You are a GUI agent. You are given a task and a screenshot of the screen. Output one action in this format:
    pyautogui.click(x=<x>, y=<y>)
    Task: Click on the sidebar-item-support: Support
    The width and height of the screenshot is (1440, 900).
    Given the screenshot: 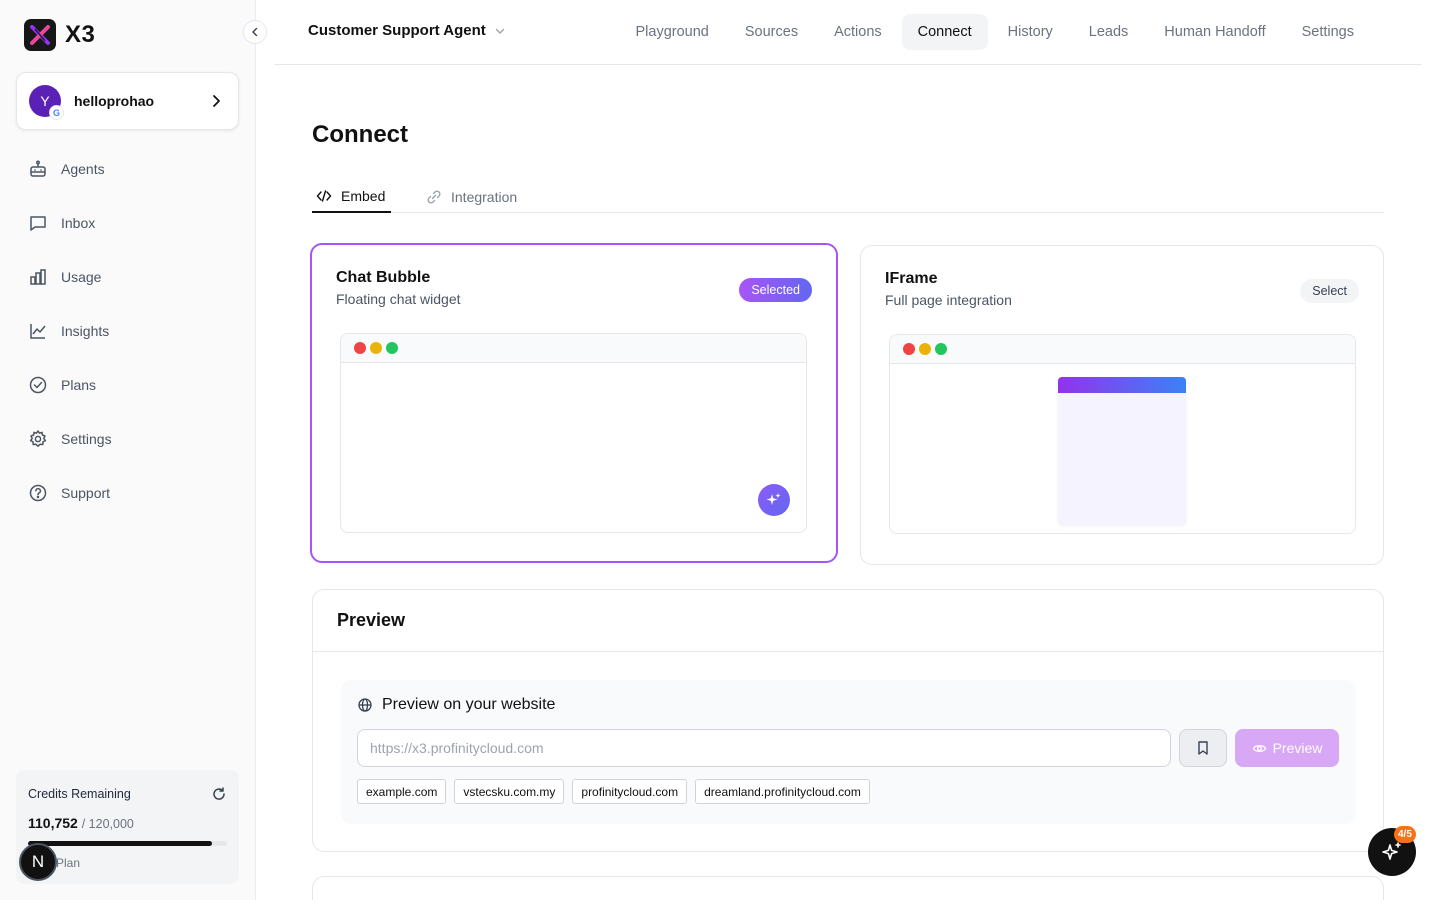 What is the action you would take?
    pyautogui.click(x=127, y=493)
    